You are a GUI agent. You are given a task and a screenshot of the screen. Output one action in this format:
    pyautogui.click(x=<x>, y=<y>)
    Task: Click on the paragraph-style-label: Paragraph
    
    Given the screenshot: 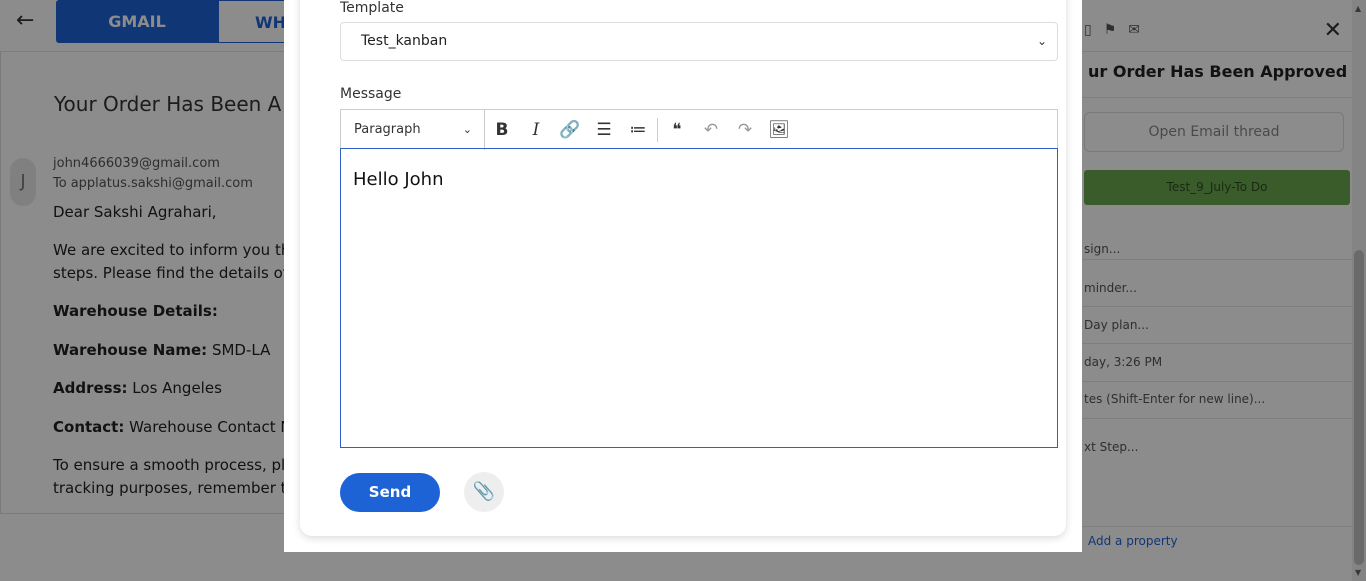 What is the action you would take?
    pyautogui.click(x=387, y=129)
    